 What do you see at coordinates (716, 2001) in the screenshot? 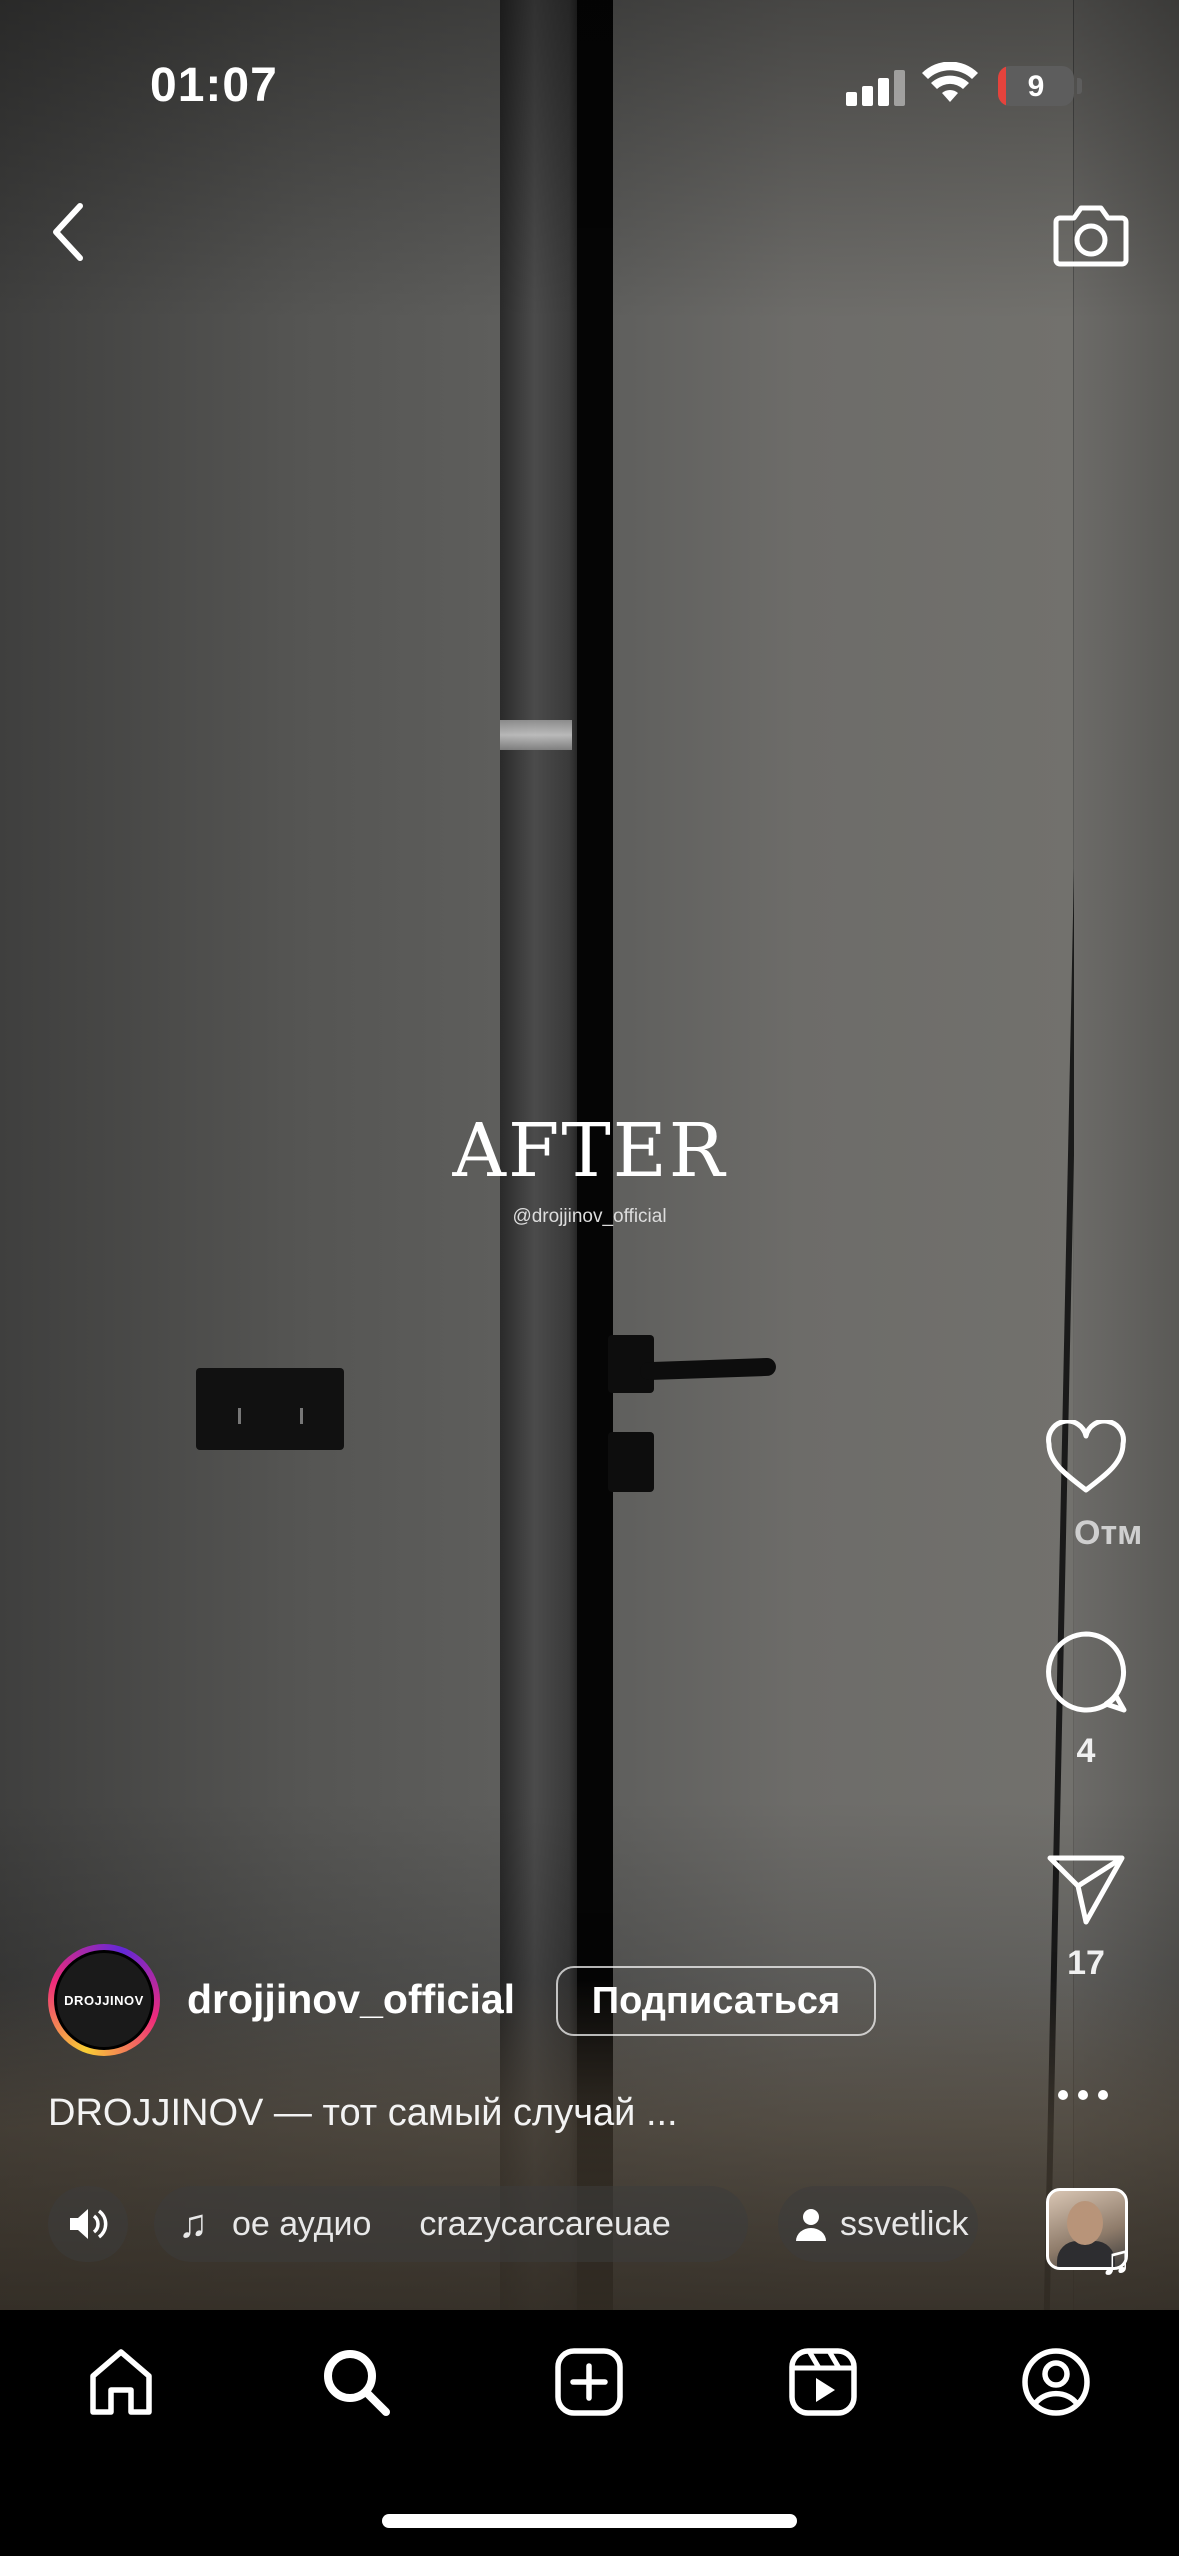
I see `follow-button: Подписаться` at bounding box center [716, 2001].